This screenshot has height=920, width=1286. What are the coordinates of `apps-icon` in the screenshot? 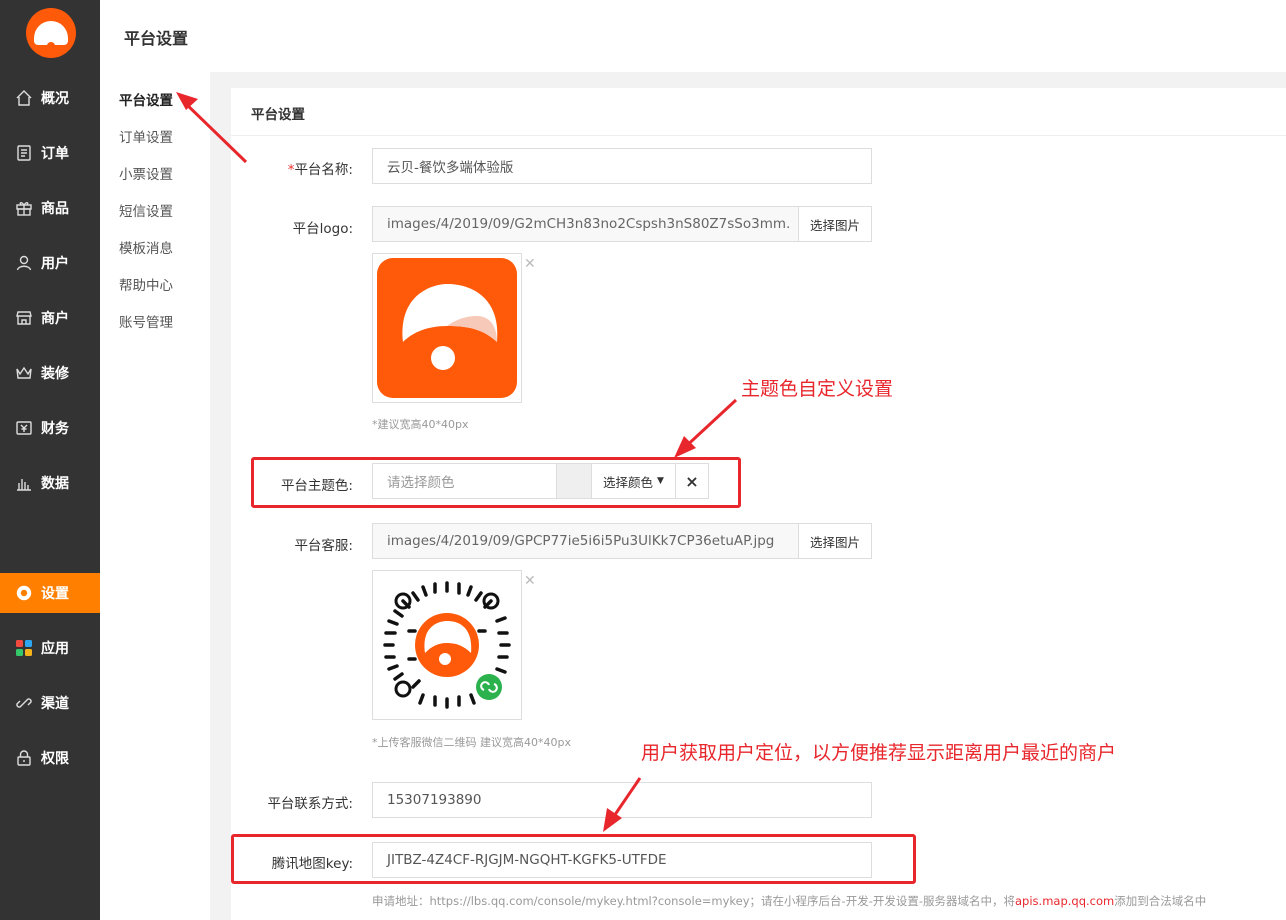 It's located at (24, 648).